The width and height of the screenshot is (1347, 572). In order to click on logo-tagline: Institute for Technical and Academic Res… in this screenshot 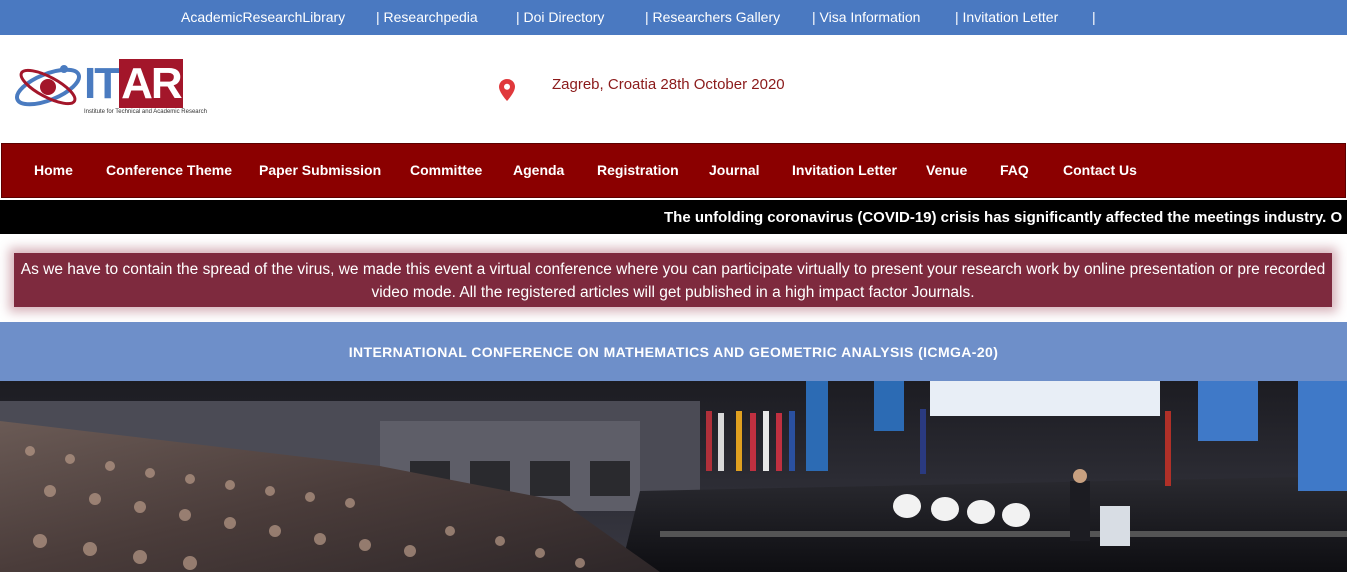, I will do `click(145, 112)`.